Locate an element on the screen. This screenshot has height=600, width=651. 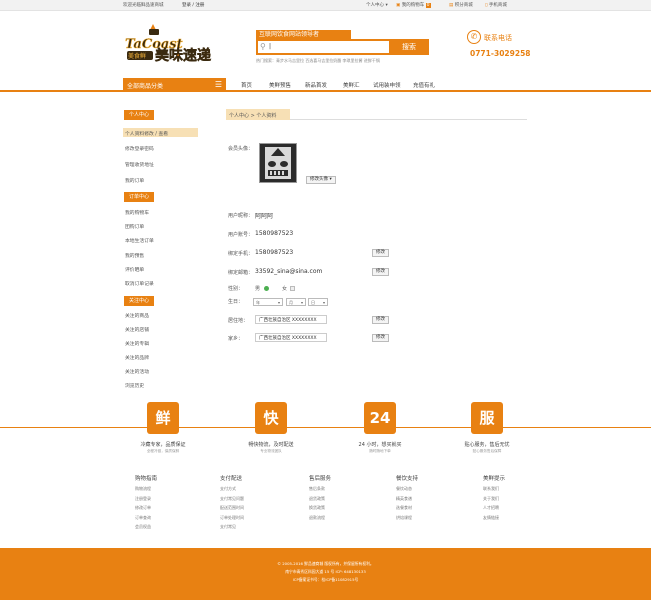
gender-female-radio is located at coordinates (292, 288).